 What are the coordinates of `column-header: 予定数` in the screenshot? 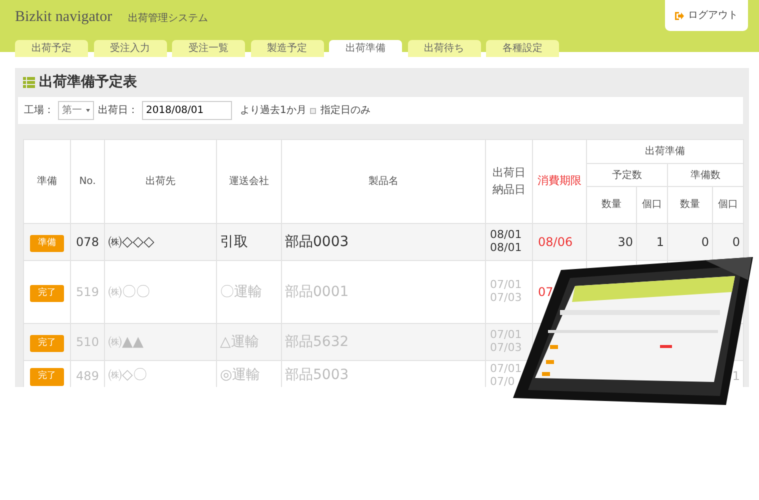 It's located at (627, 175).